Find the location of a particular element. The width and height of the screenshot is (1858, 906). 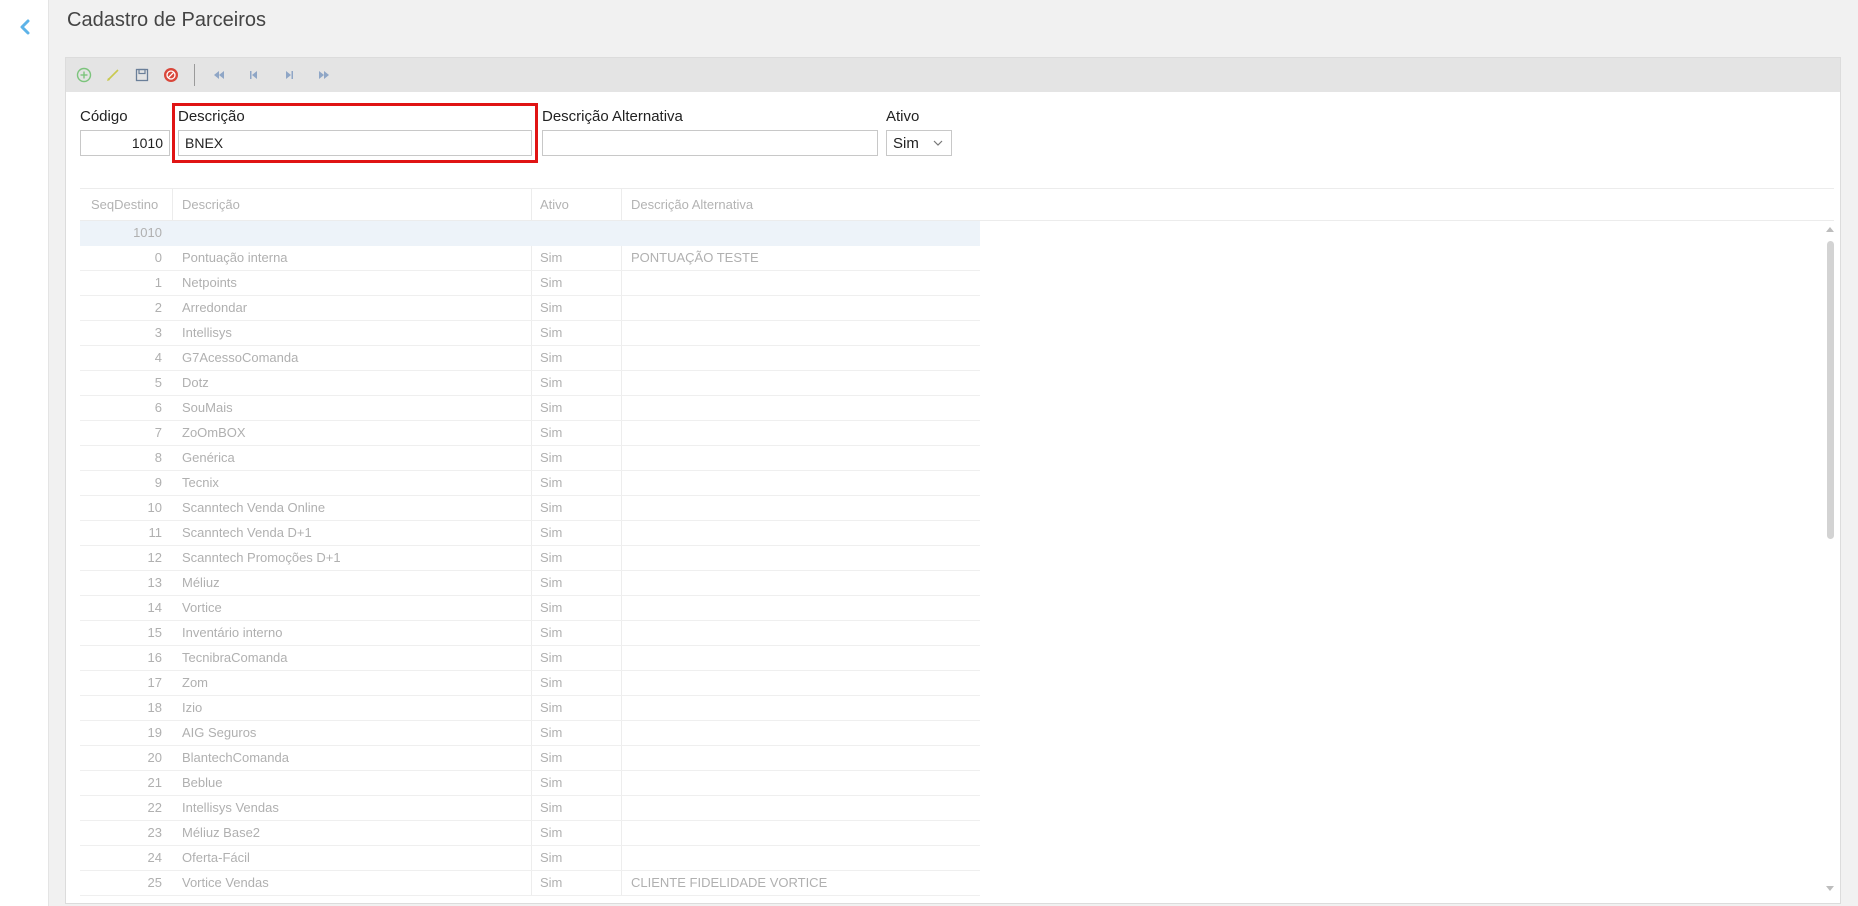

cell-descricao: Méliuz is located at coordinates (201, 582).